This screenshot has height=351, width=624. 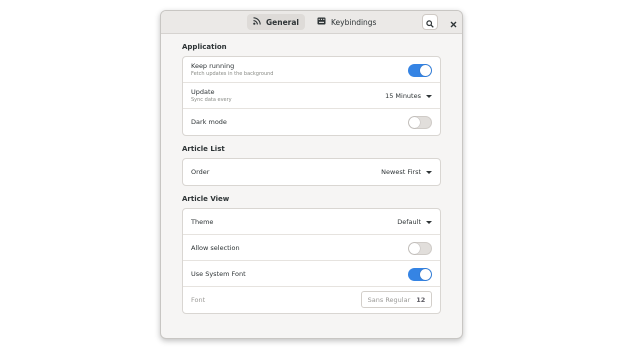 I want to click on theme-value: Default, so click(x=409, y=222).